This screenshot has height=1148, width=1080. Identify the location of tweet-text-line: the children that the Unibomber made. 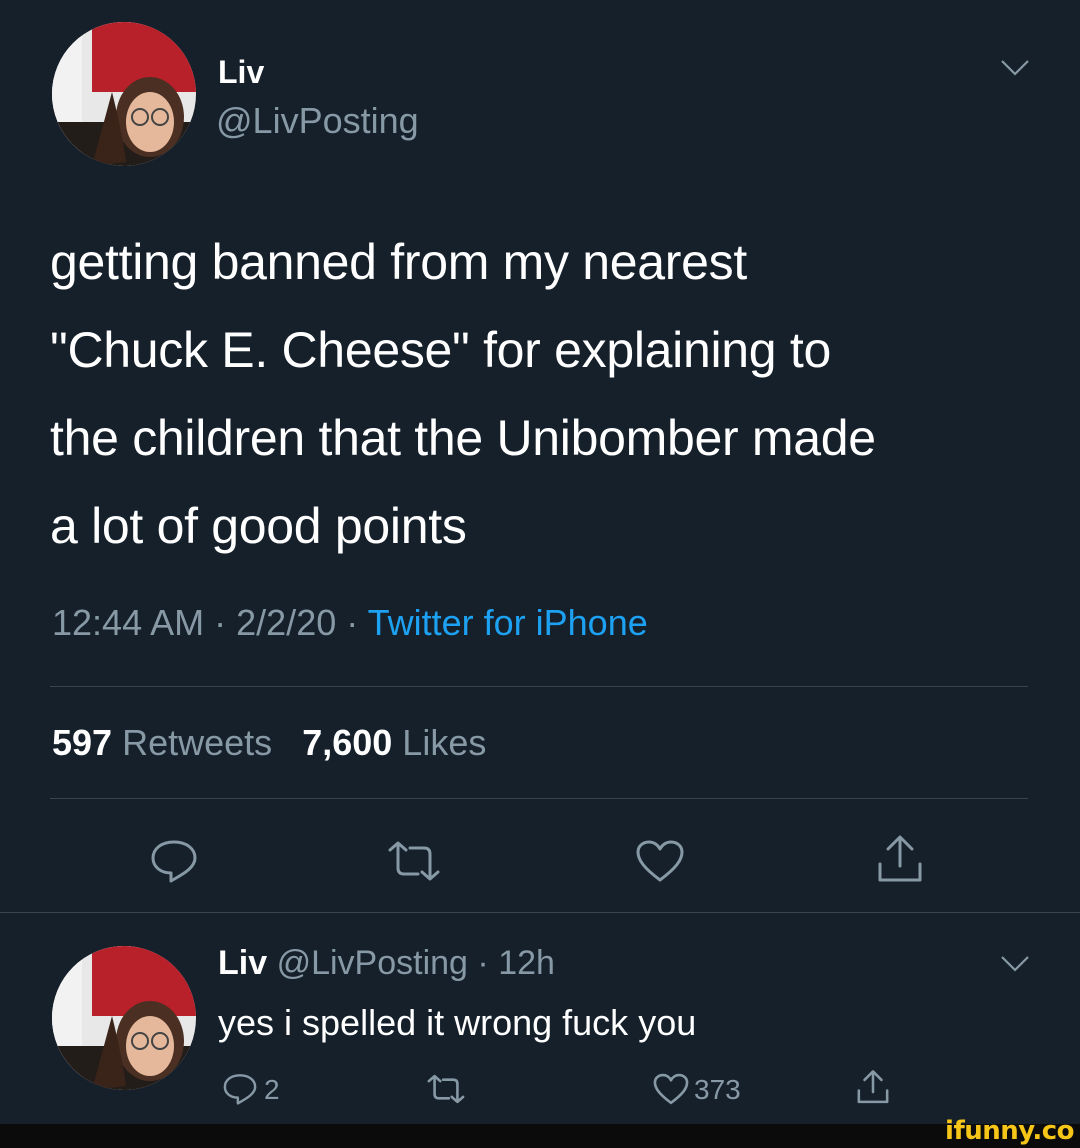
(463, 438).